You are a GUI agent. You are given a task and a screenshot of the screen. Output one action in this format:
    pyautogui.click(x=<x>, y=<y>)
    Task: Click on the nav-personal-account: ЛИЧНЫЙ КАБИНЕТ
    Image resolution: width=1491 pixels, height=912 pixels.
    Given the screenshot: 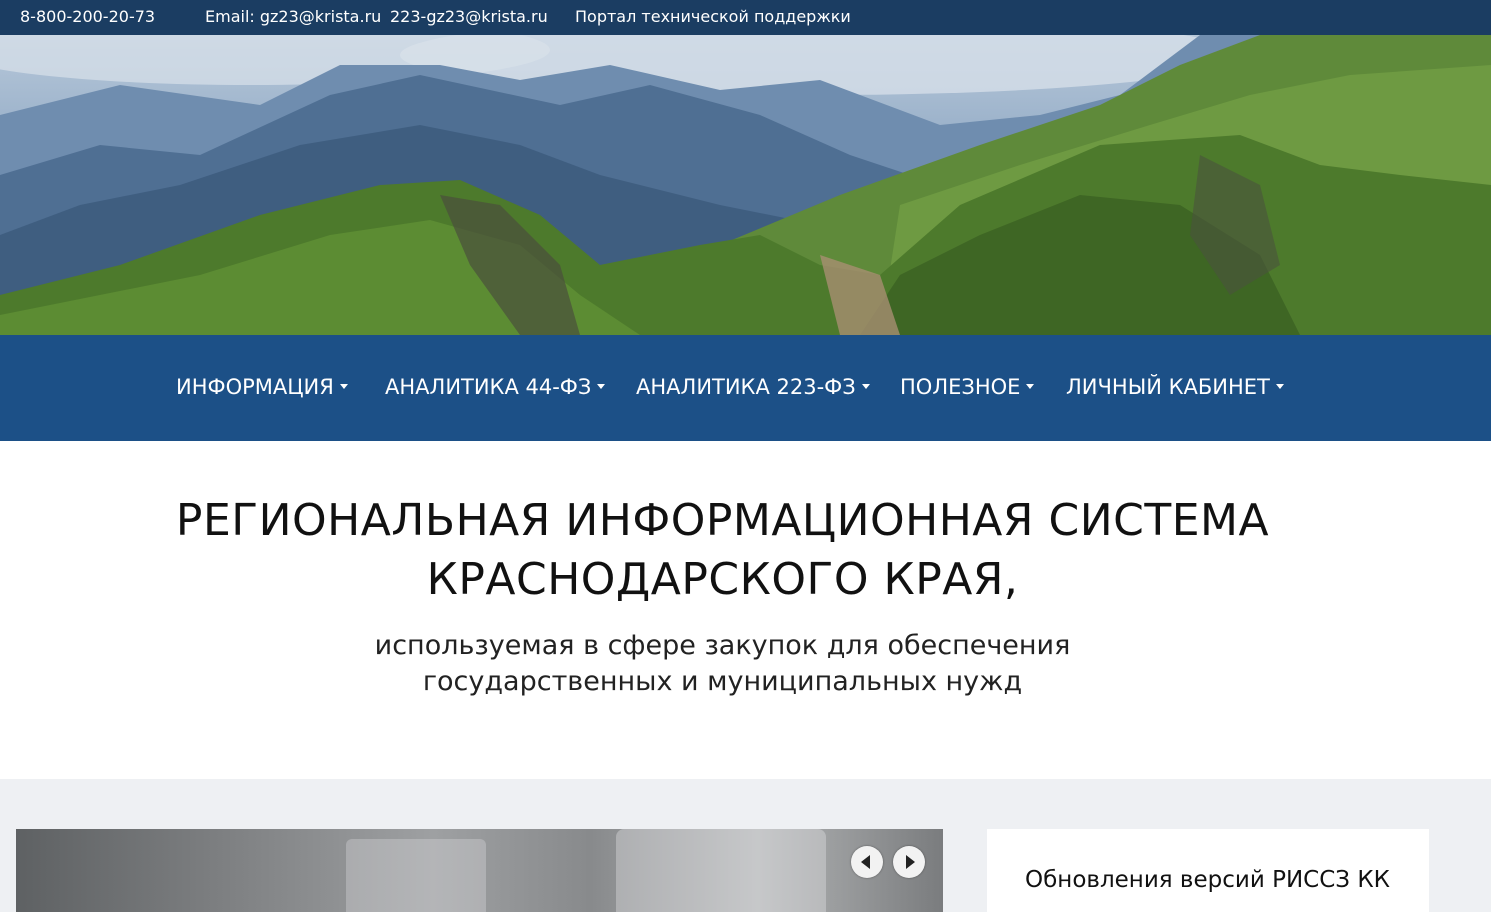 What is the action you would take?
    pyautogui.click(x=1175, y=387)
    